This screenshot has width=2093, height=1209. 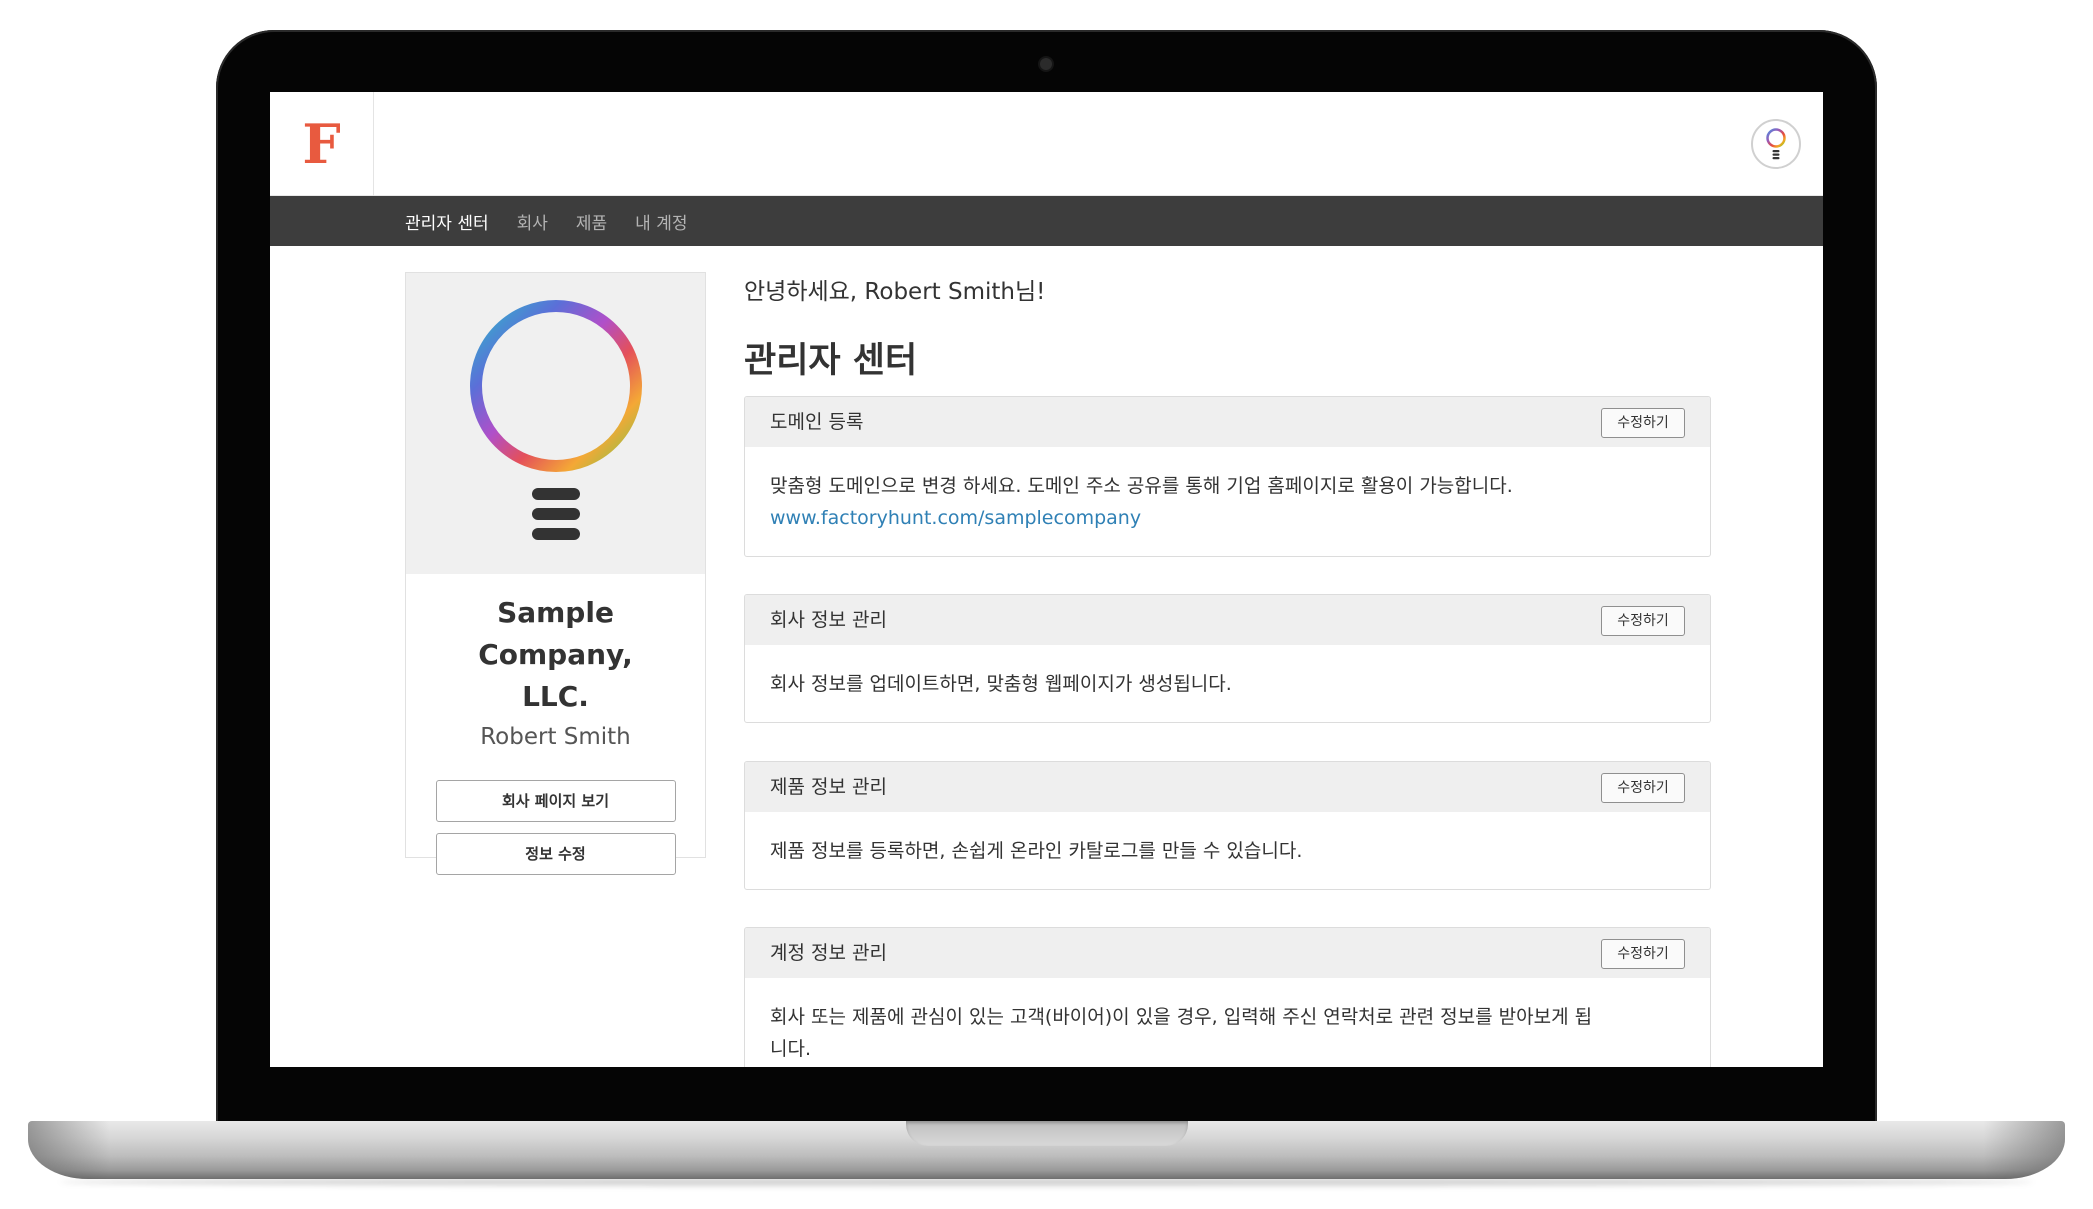 What do you see at coordinates (1227, 787) in the screenshot?
I see `panel-header: 제품 정보 관리 수정하기` at bounding box center [1227, 787].